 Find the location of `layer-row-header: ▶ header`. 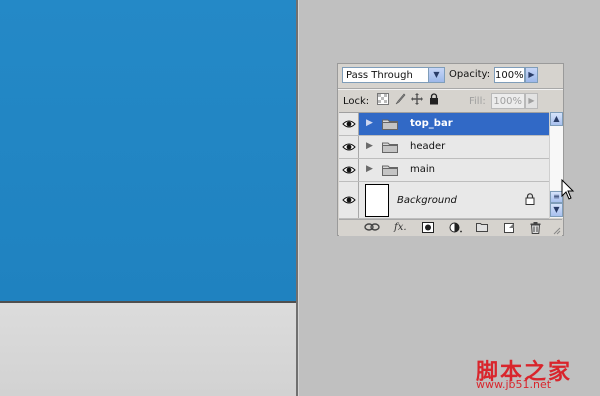

layer-row-header: ▶ header is located at coordinates (444, 147).